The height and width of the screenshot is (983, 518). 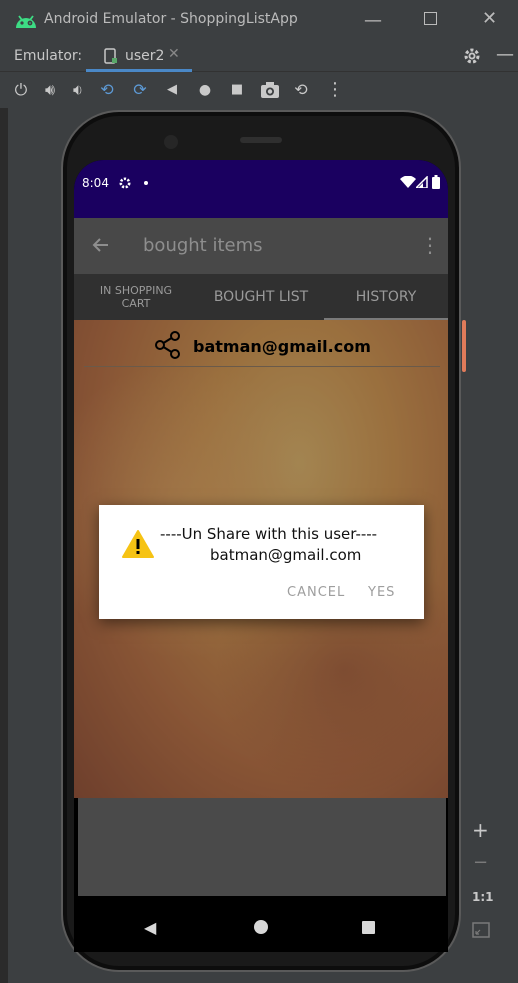 I want to click on volume-up-icon: 🔊︎, so click(x=50, y=90).